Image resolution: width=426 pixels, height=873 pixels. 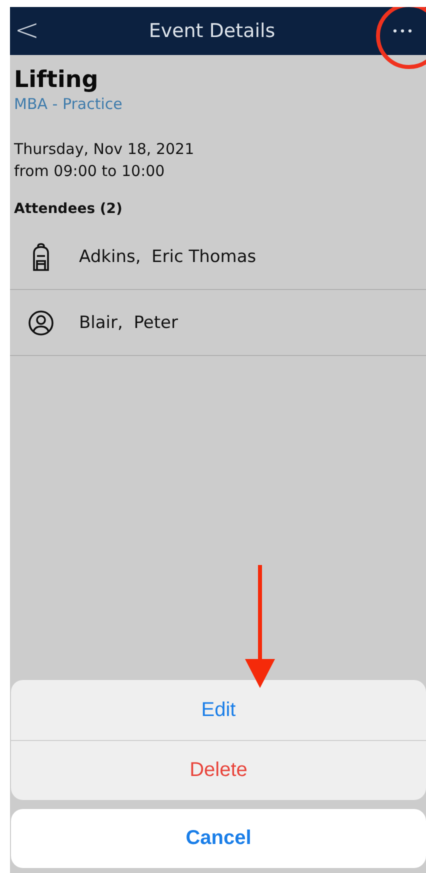 What do you see at coordinates (69, 209) in the screenshot?
I see `attendees-heading: Attendees (2)` at bounding box center [69, 209].